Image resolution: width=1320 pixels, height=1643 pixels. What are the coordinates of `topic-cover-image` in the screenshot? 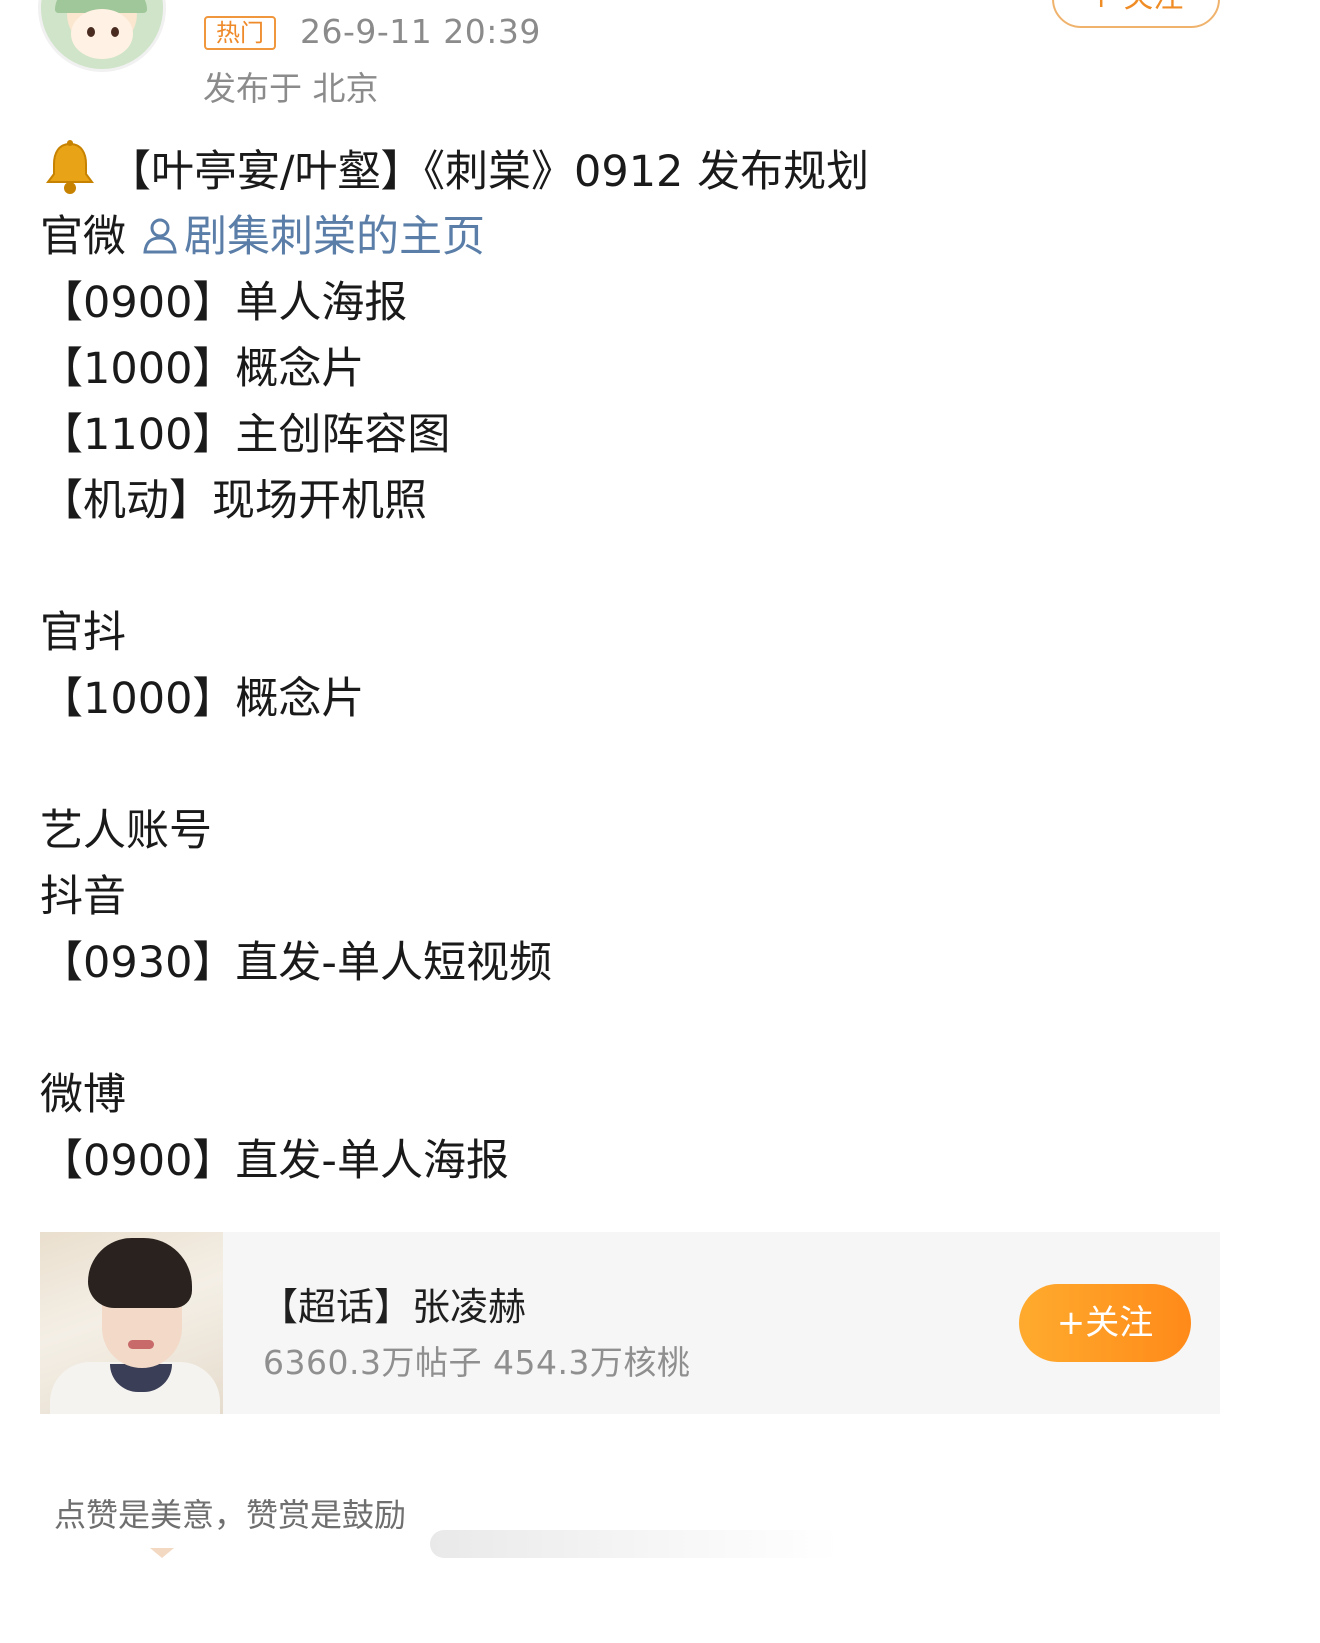 It's located at (131, 1323).